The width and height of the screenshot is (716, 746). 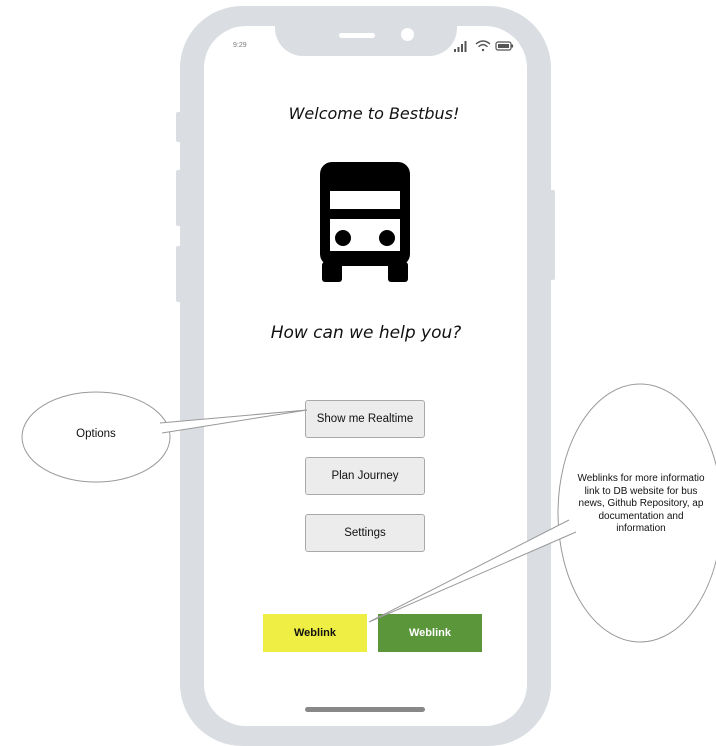 I want to click on weblinks-annotation-line: documentation and, so click(x=641, y=516).